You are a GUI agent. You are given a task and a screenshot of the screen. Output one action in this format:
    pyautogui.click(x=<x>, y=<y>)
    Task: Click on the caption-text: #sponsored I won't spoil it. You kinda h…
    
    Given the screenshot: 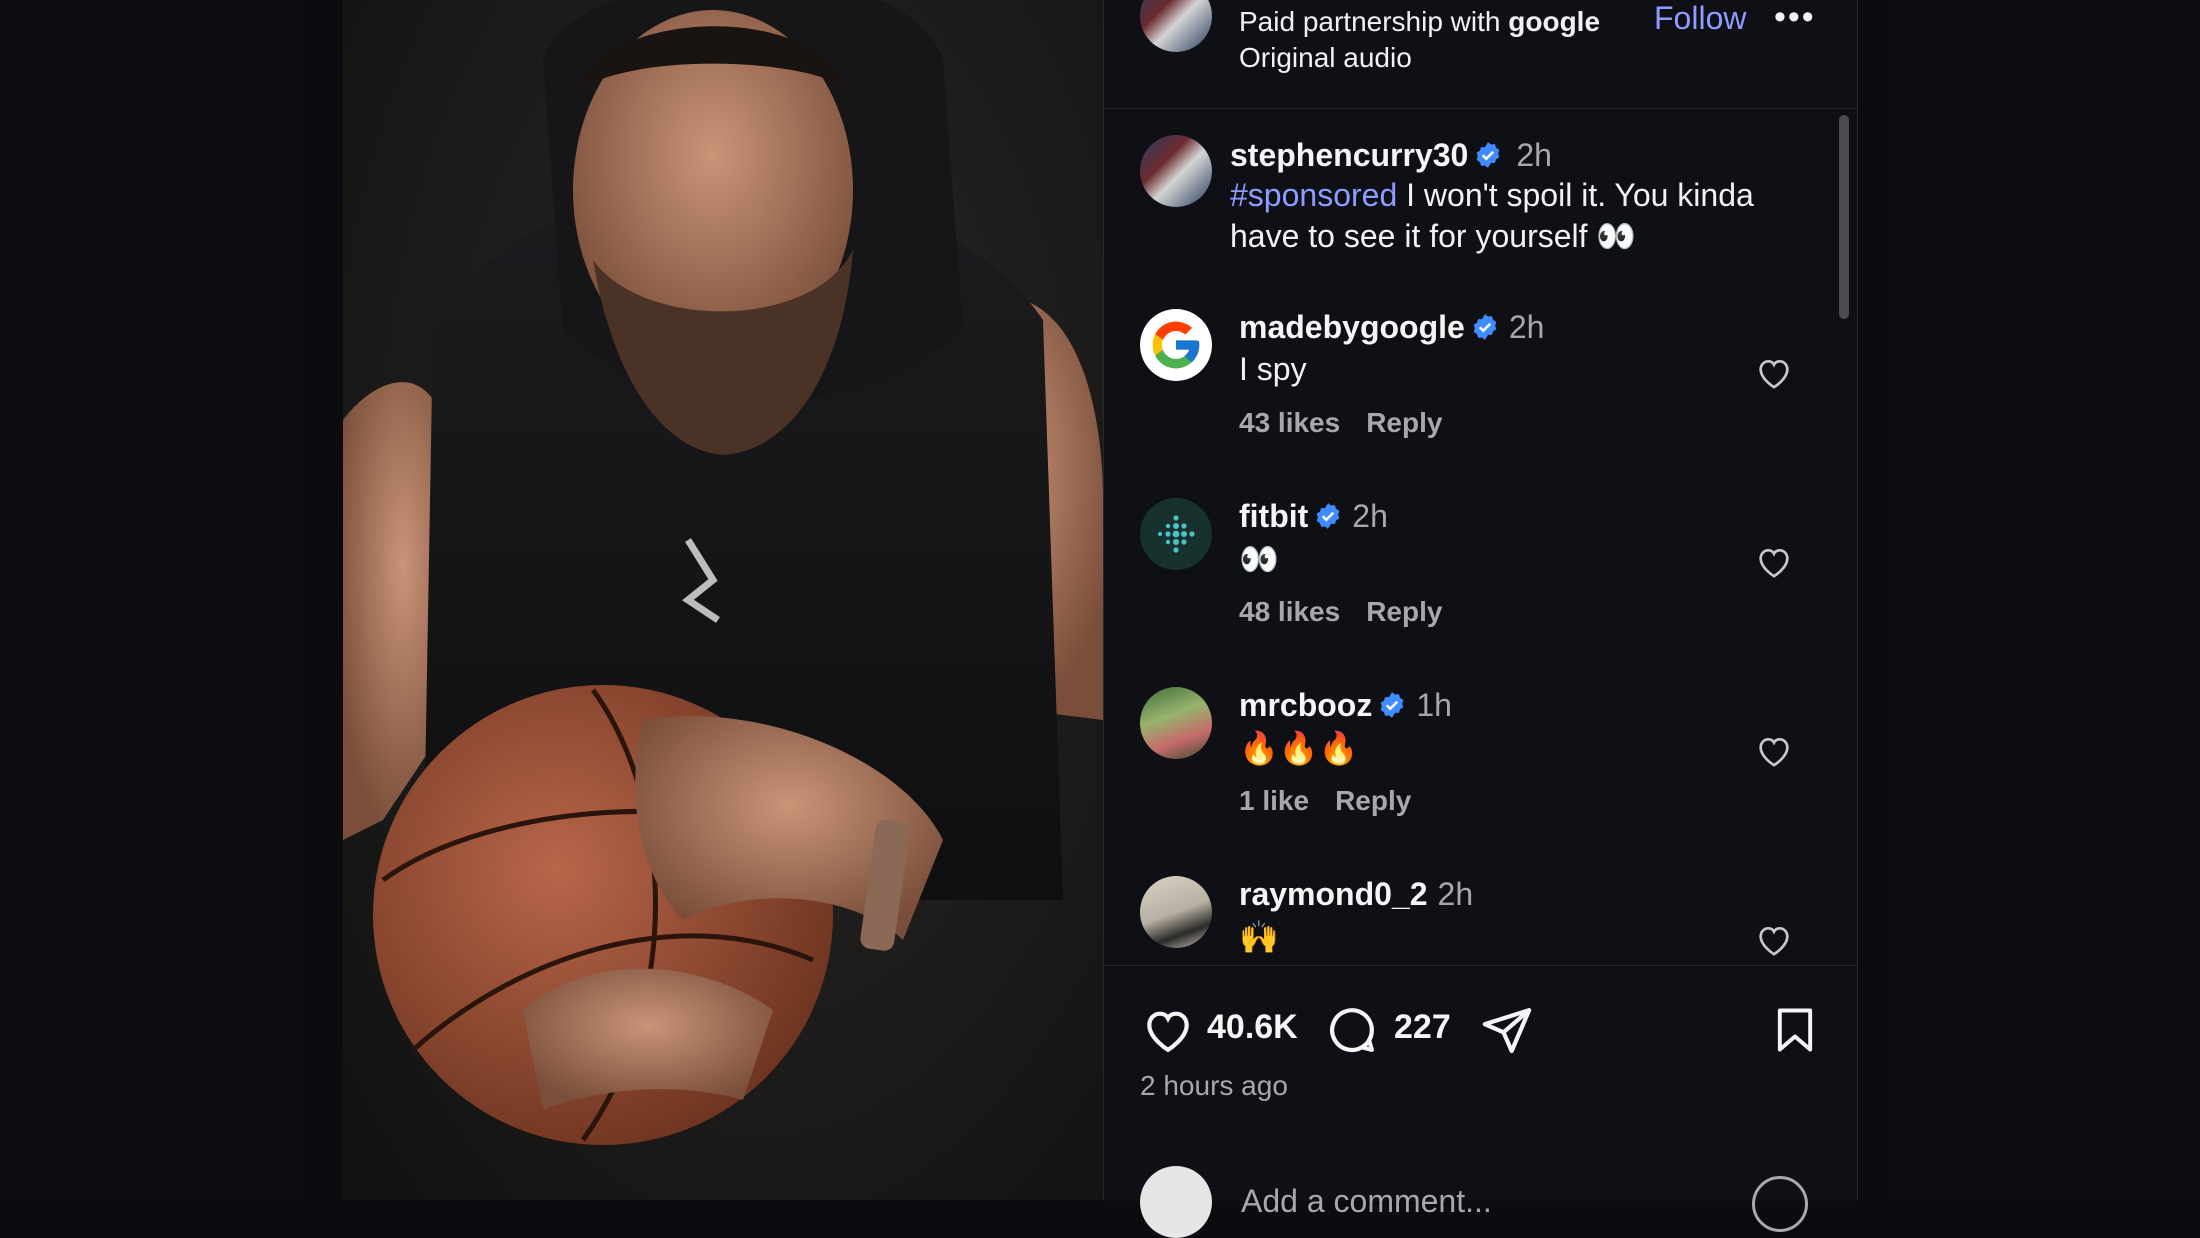 What is the action you would take?
    pyautogui.click(x=1510, y=216)
    